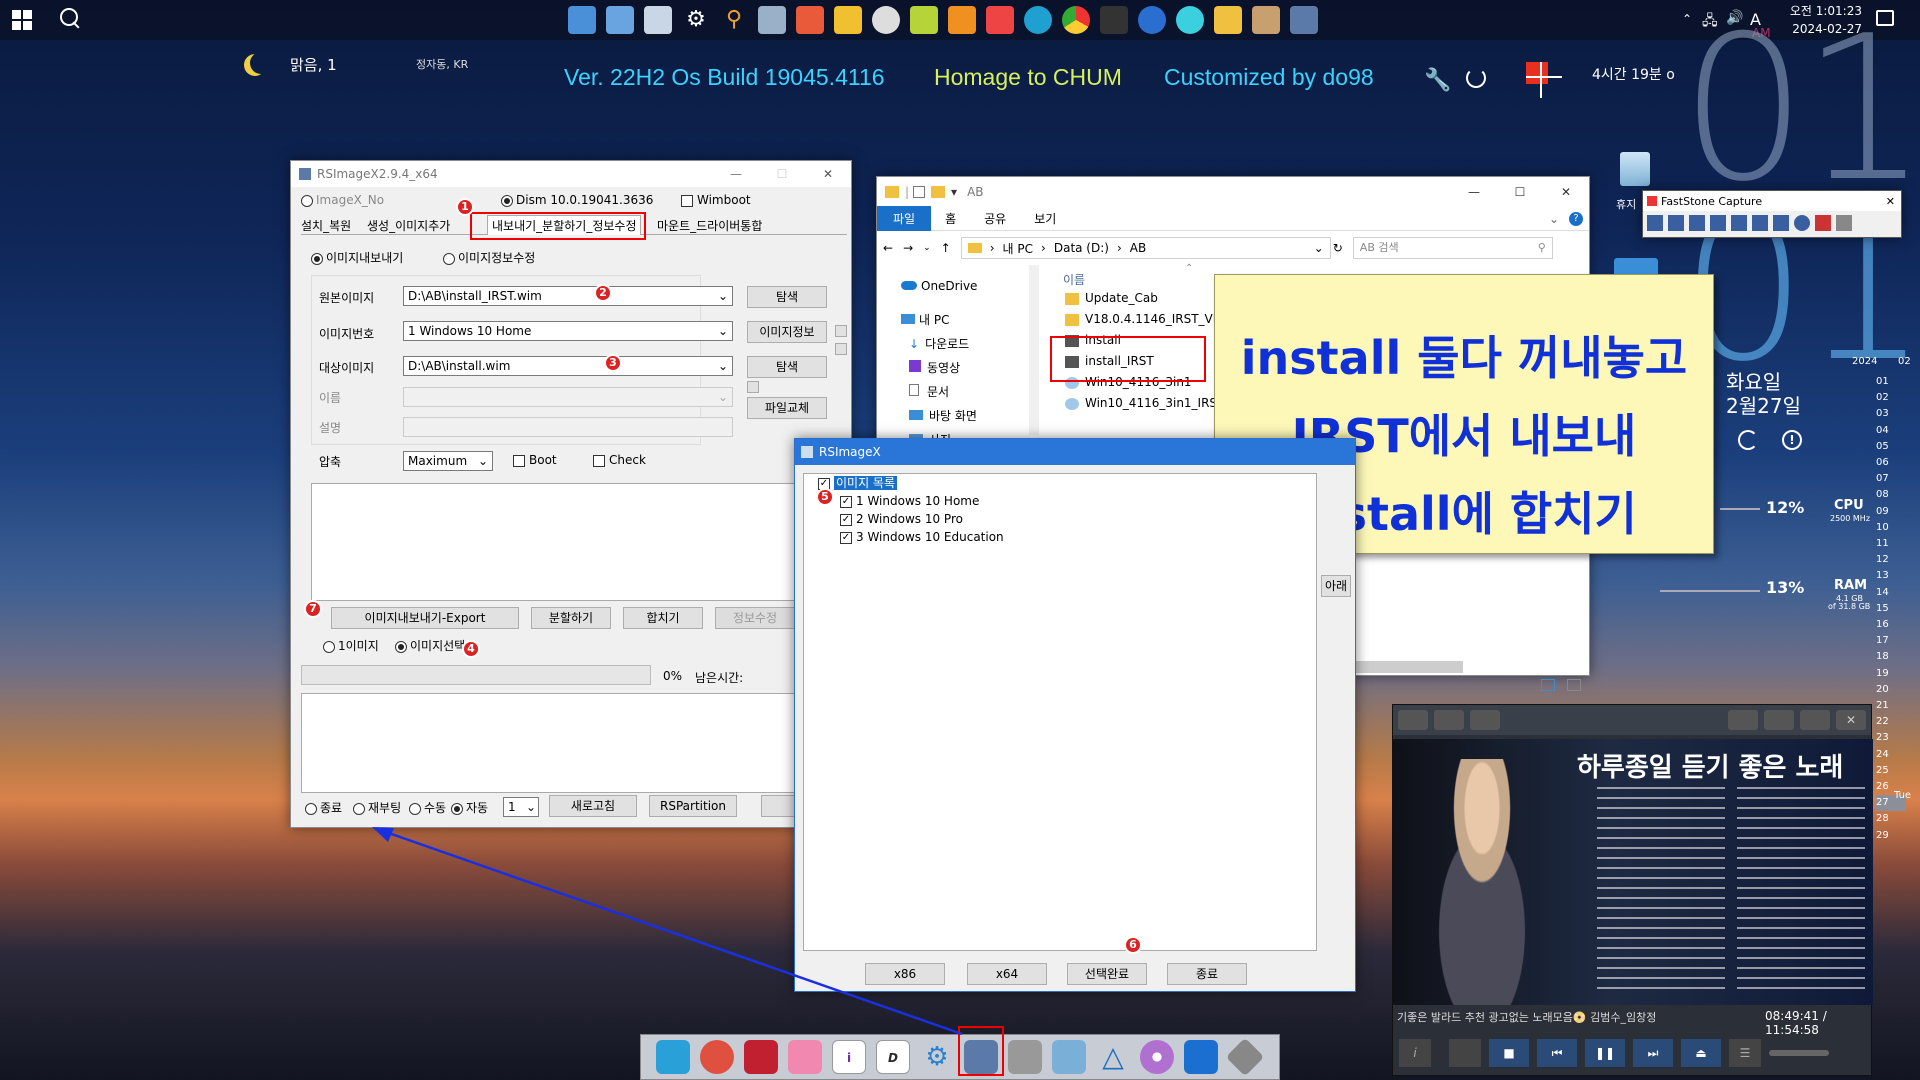 The height and width of the screenshot is (1080, 1920). I want to click on blue-arrow, so click(667, 931).